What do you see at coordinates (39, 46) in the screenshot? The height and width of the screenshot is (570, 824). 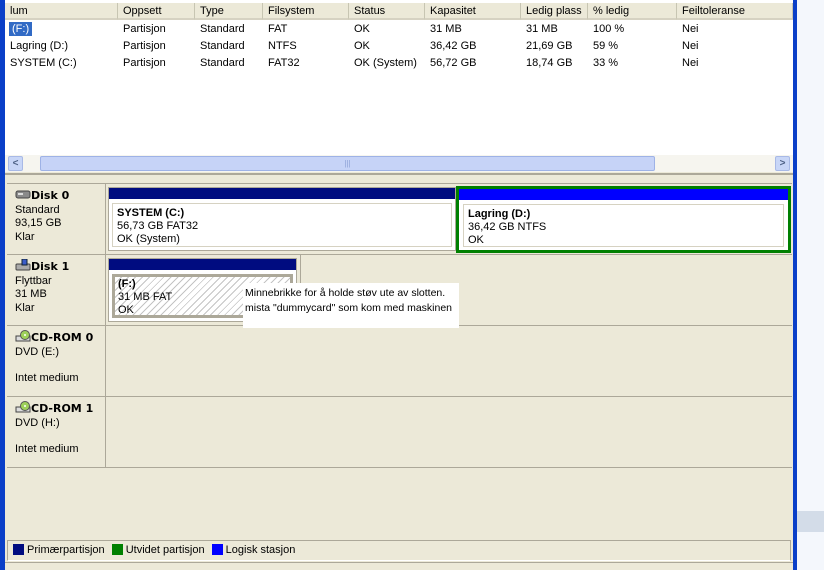 I see `cell-text: Lagring (D:)` at bounding box center [39, 46].